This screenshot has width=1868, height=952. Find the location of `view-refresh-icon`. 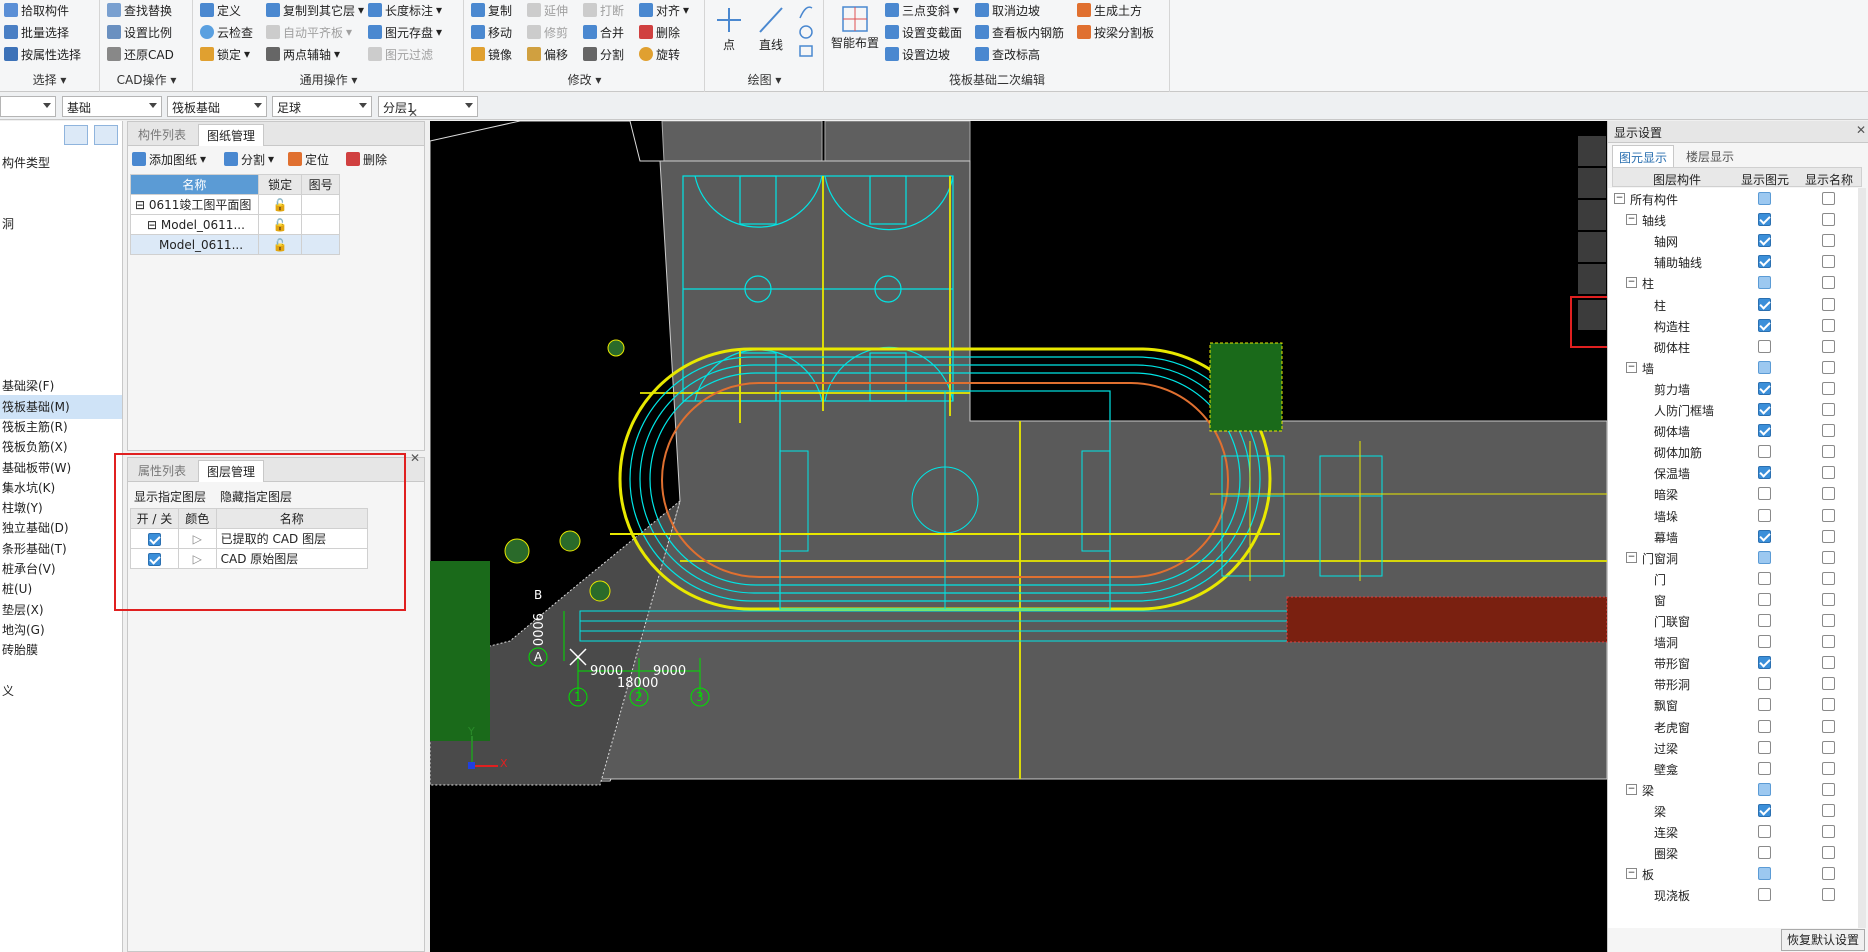

view-refresh-icon is located at coordinates (1592, 279).